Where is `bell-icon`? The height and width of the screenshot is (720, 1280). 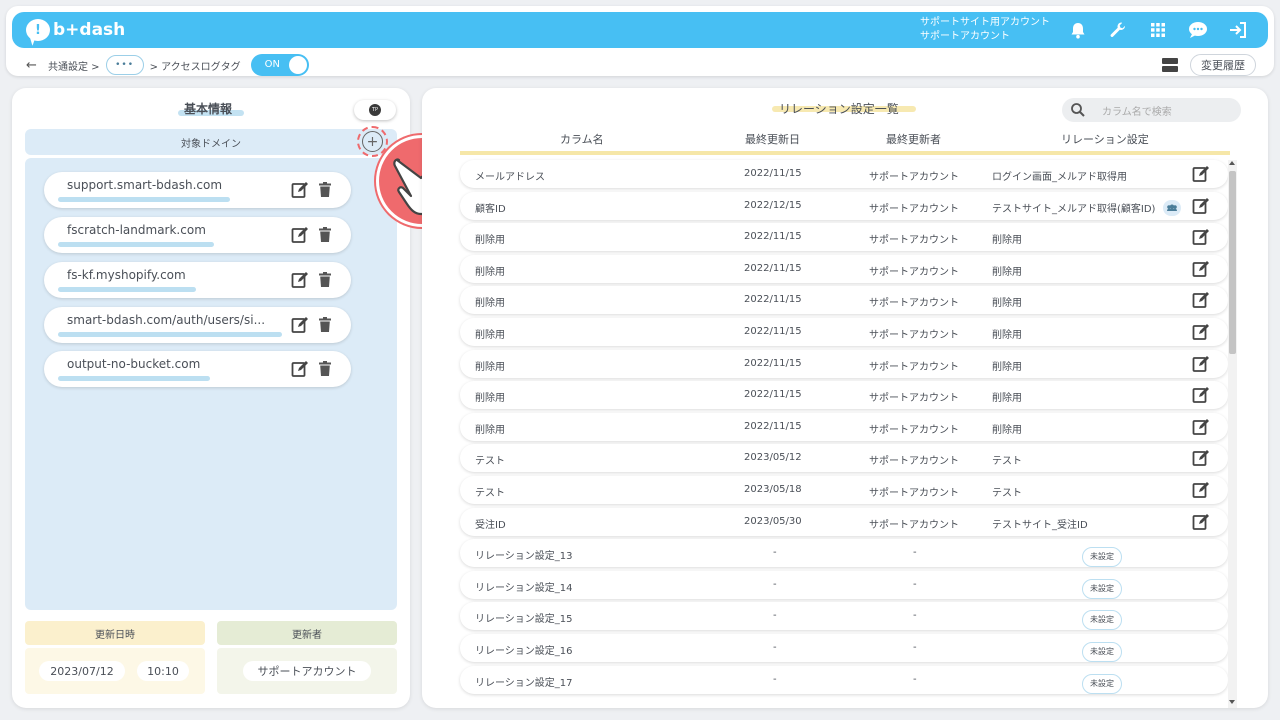
bell-icon is located at coordinates (1078, 30).